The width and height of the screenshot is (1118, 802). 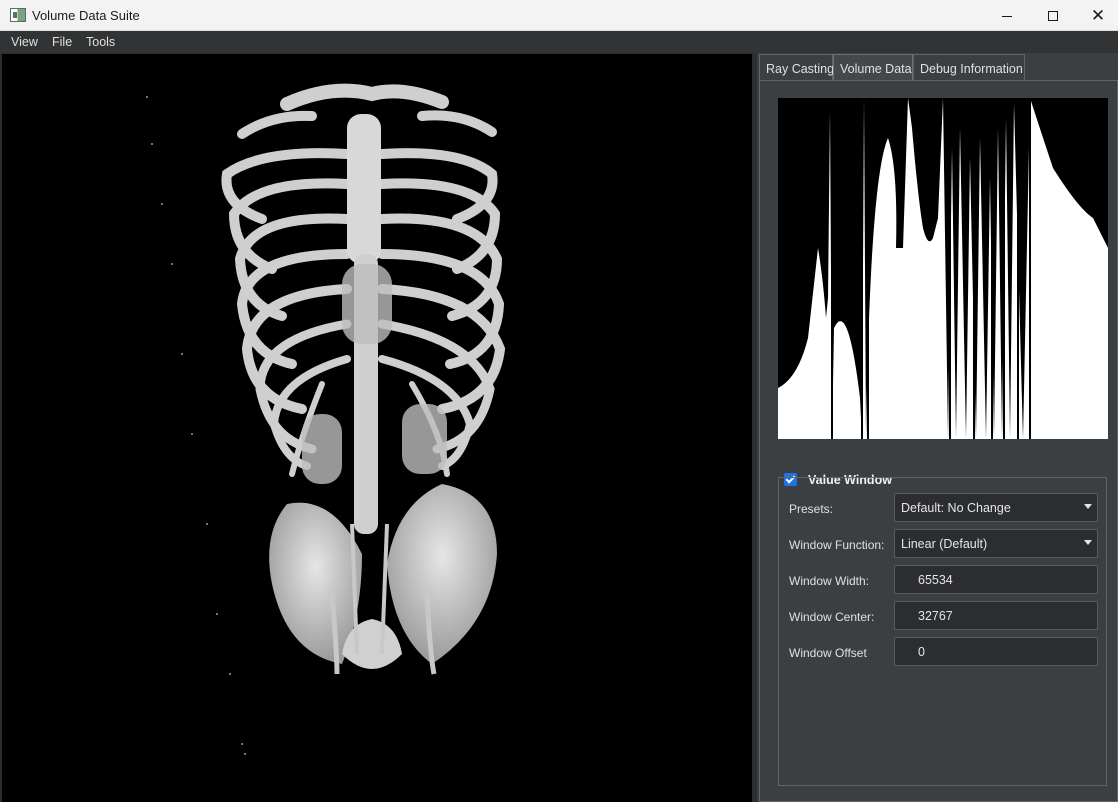 What do you see at coordinates (811, 509) in the screenshot?
I see `presets-label: Presets:` at bounding box center [811, 509].